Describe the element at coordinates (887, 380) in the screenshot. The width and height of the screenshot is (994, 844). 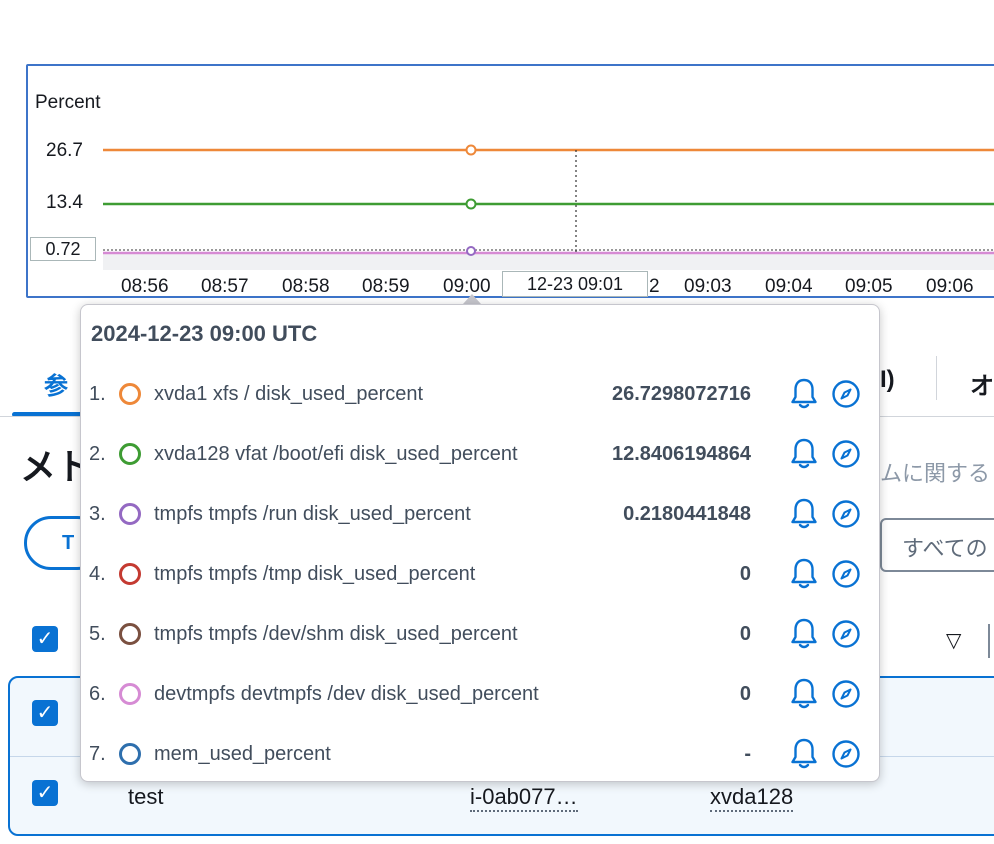
I see `tab-fragment: I)` at that location.